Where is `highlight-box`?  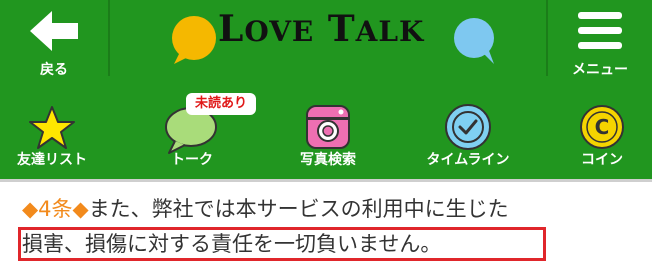 highlight-box is located at coordinates (282, 244).